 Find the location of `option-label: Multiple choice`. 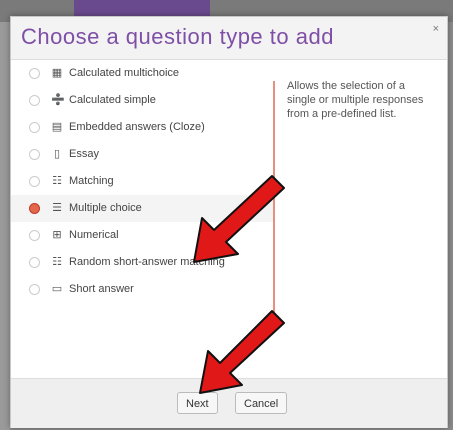

option-label: Multiple choice is located at coordinates (105, 208).